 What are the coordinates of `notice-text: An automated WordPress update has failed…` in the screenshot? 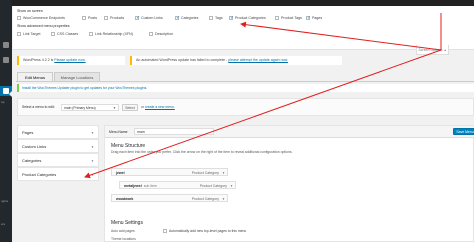 It's located at (182, 60).